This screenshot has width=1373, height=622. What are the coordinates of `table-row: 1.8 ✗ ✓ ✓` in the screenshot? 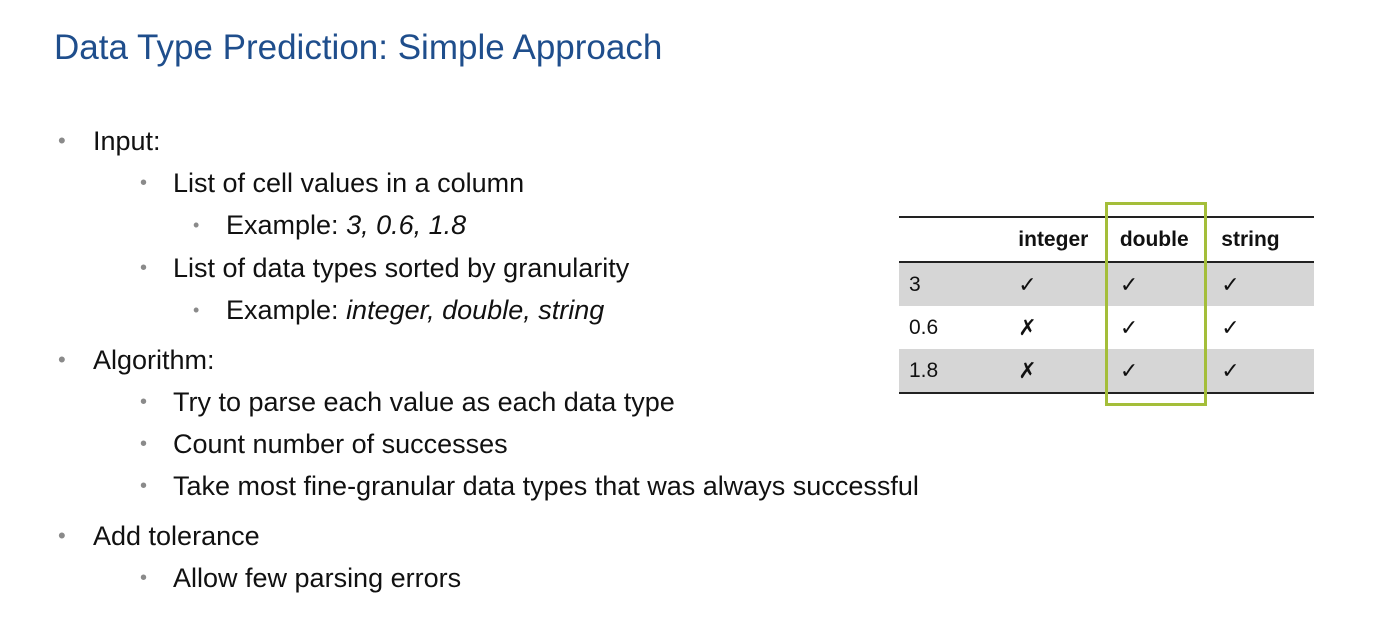 It's located at (1106, 371).